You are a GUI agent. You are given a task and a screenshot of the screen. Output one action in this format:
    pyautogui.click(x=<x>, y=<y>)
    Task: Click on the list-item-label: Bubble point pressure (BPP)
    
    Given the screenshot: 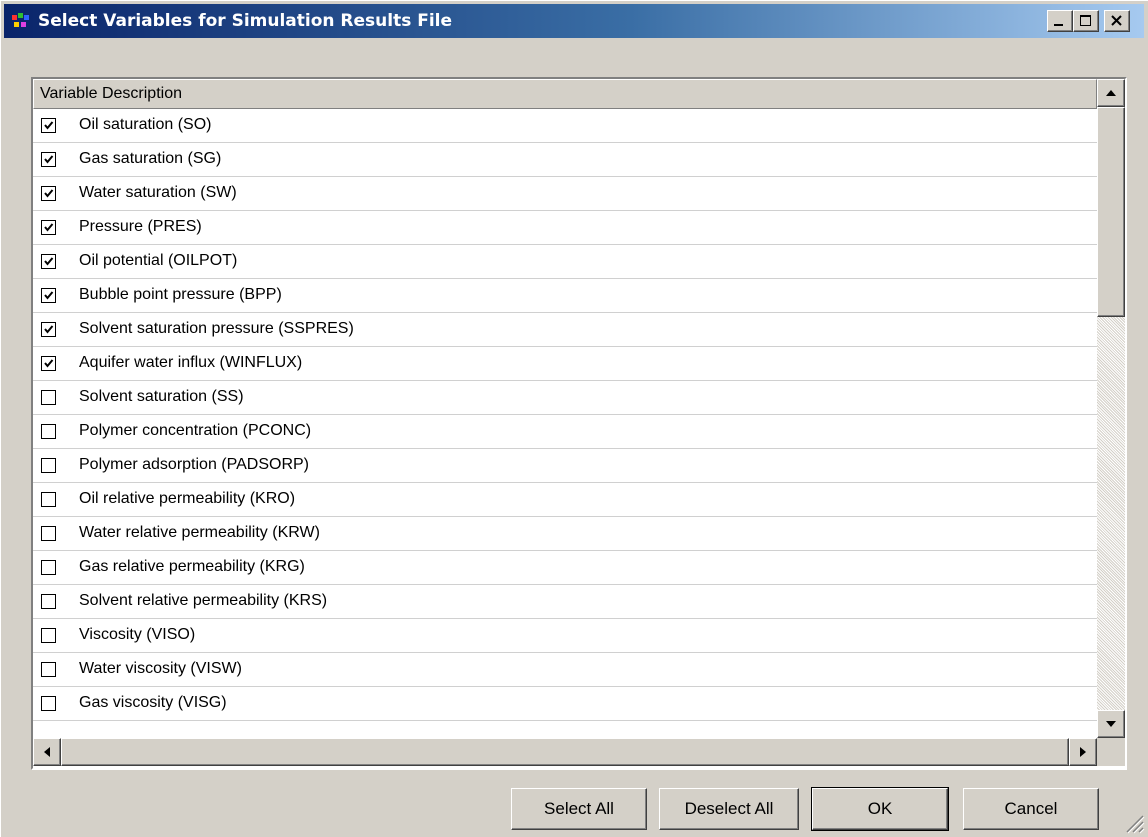 What is the action you would take?
    pyautogui.click(x=180, y=294)
    